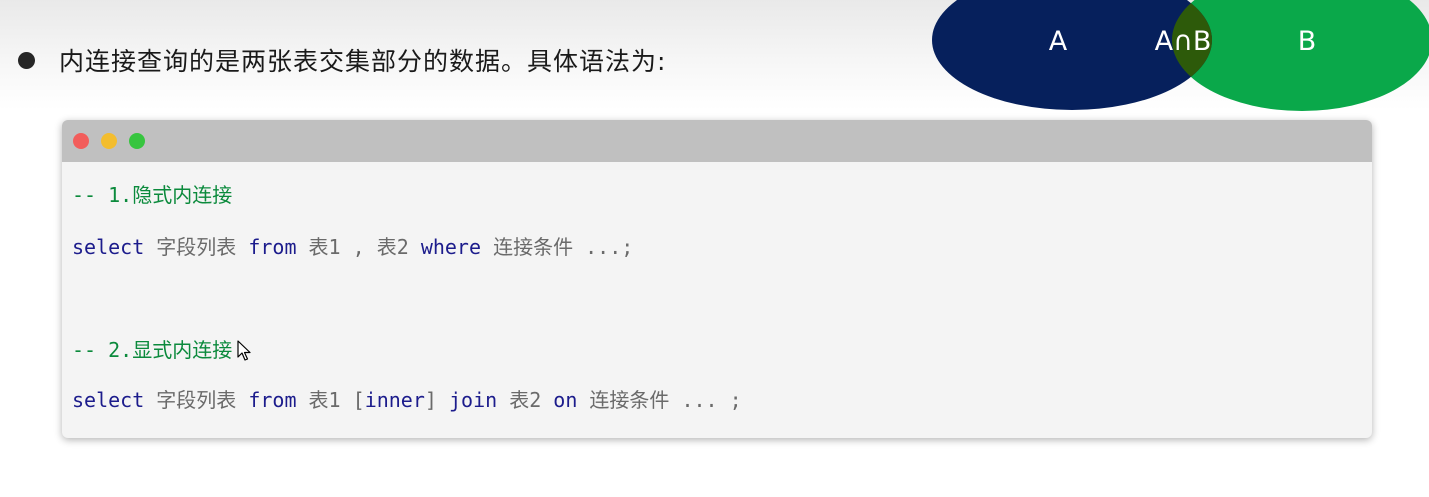 This screenshot has width=1429, height=497. What do you see at coordinates (137, 141) in the screenshot?
I see `maximize-window-icon` at bounding box center [137, 141].